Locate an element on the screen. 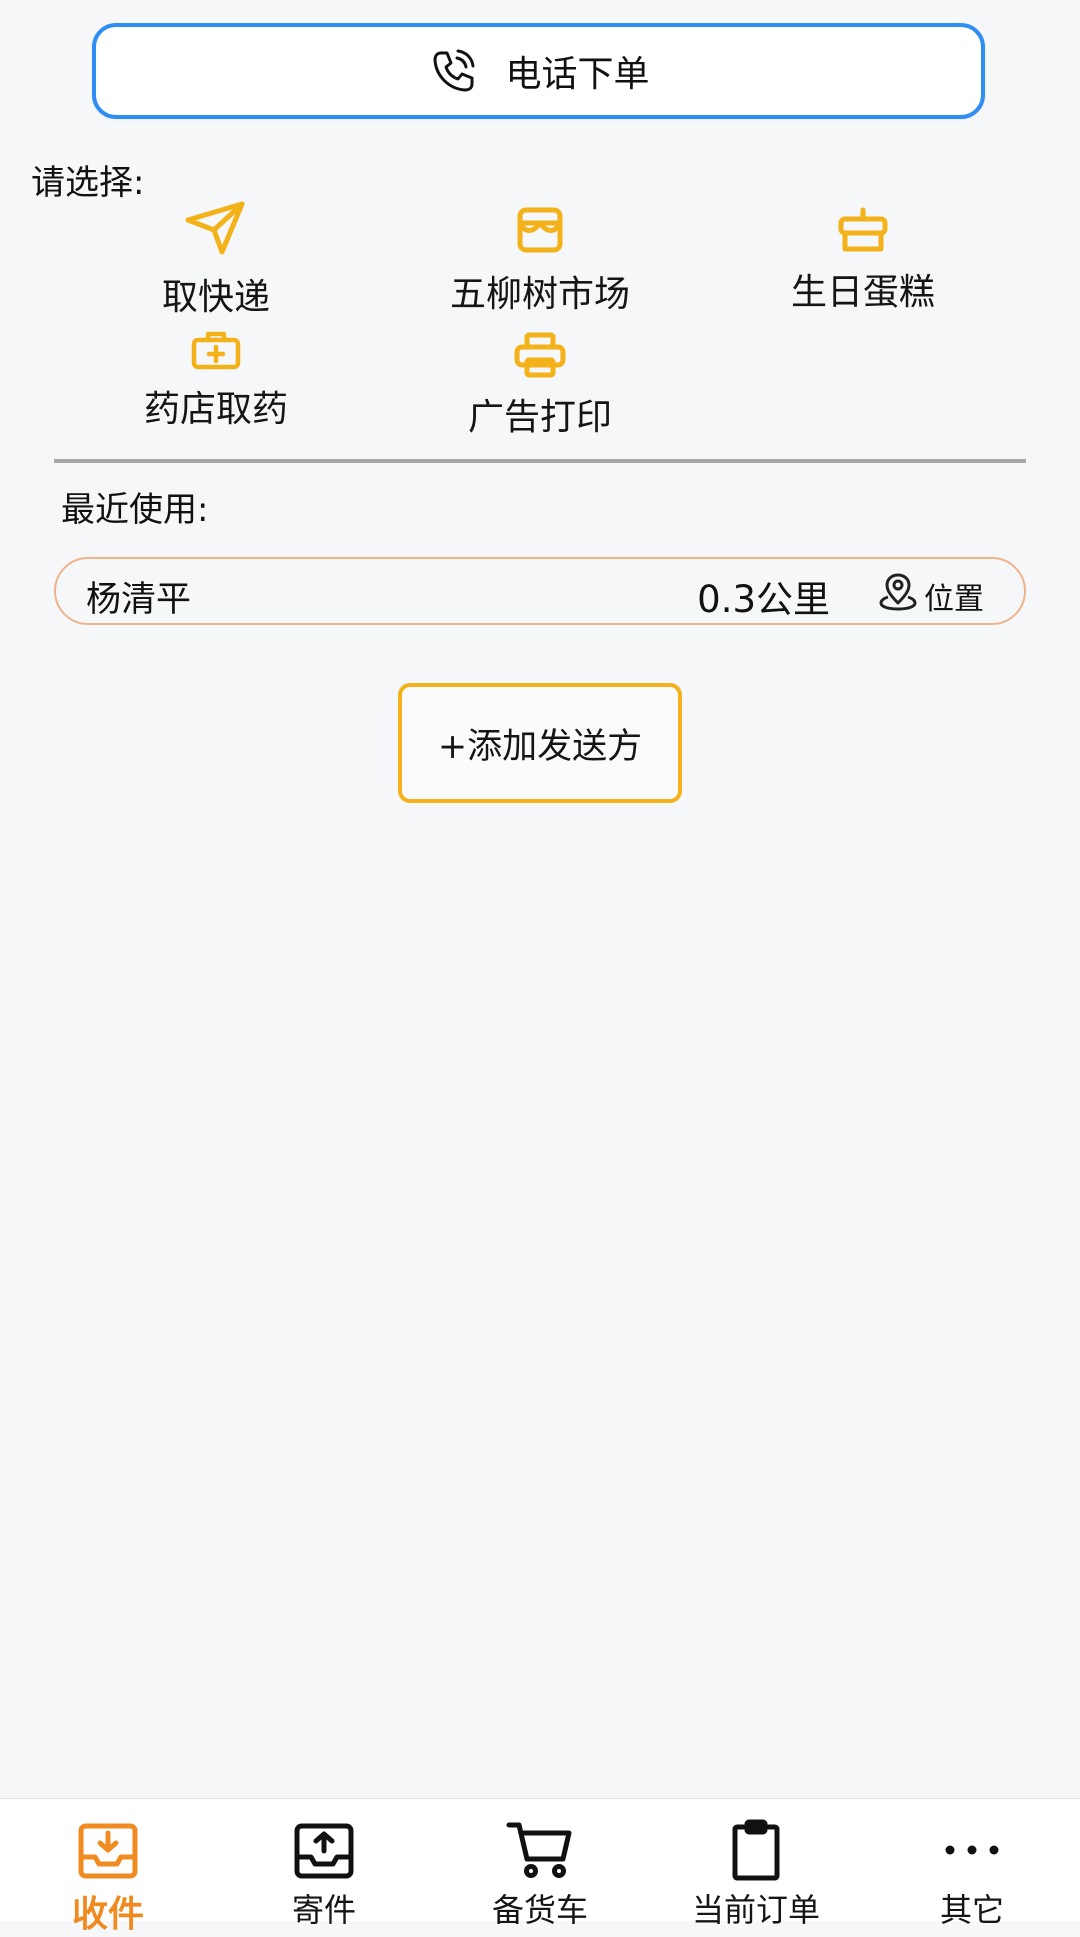  tab-other: 其它 is located at coordinates (972, 1864).